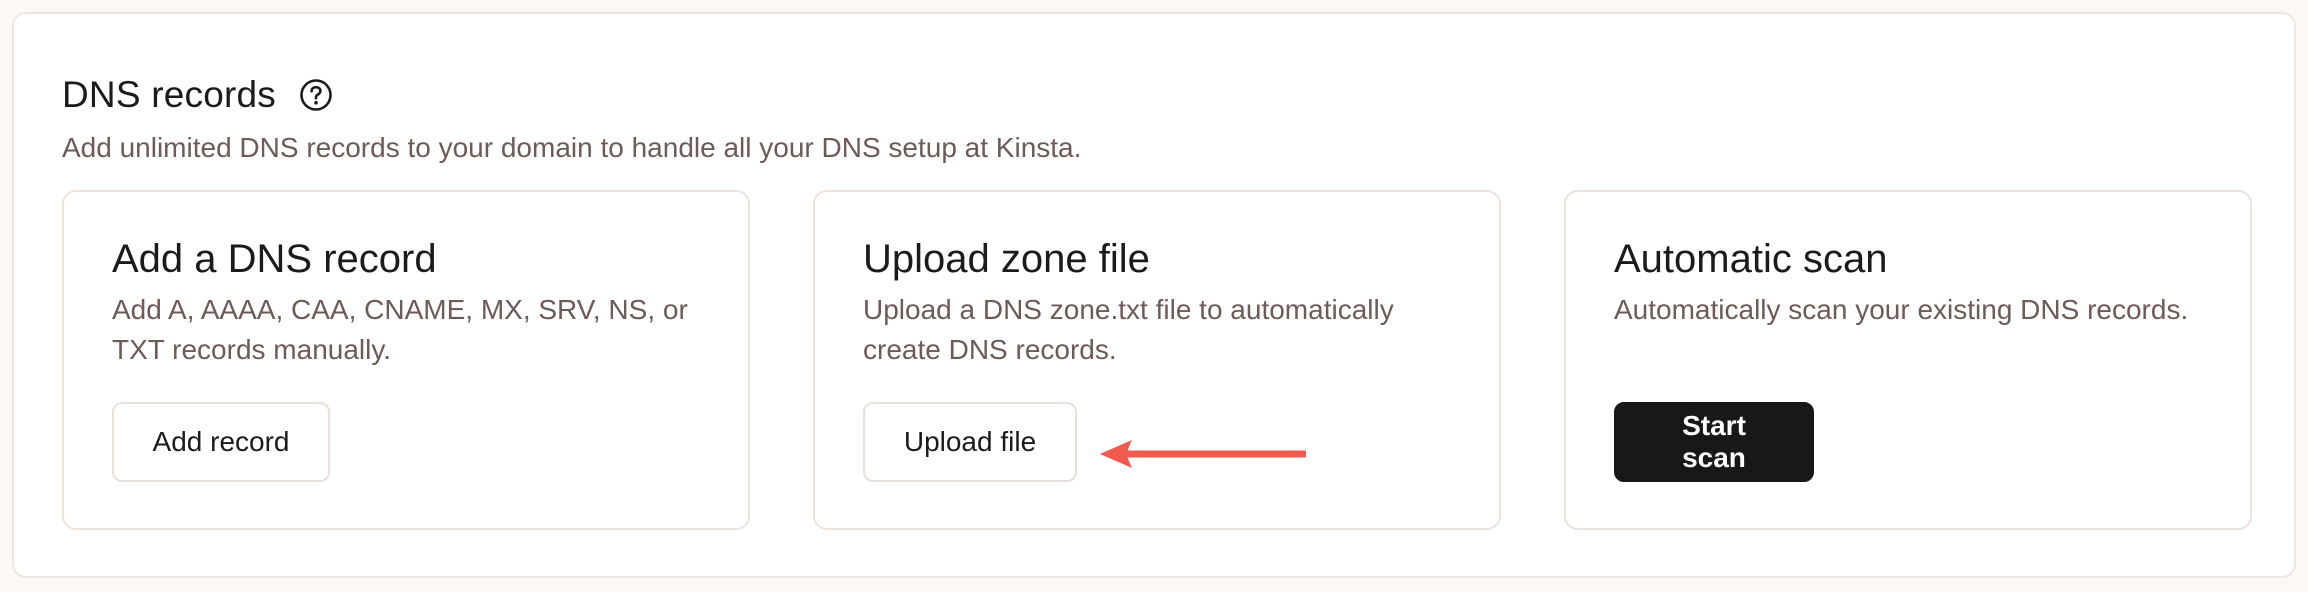 This screenshot has width=2308, height=592. What do you see at coordinates (169, 94) in the screenshot?
I see `page-title: DNS records` at bounding box center [169, 94].